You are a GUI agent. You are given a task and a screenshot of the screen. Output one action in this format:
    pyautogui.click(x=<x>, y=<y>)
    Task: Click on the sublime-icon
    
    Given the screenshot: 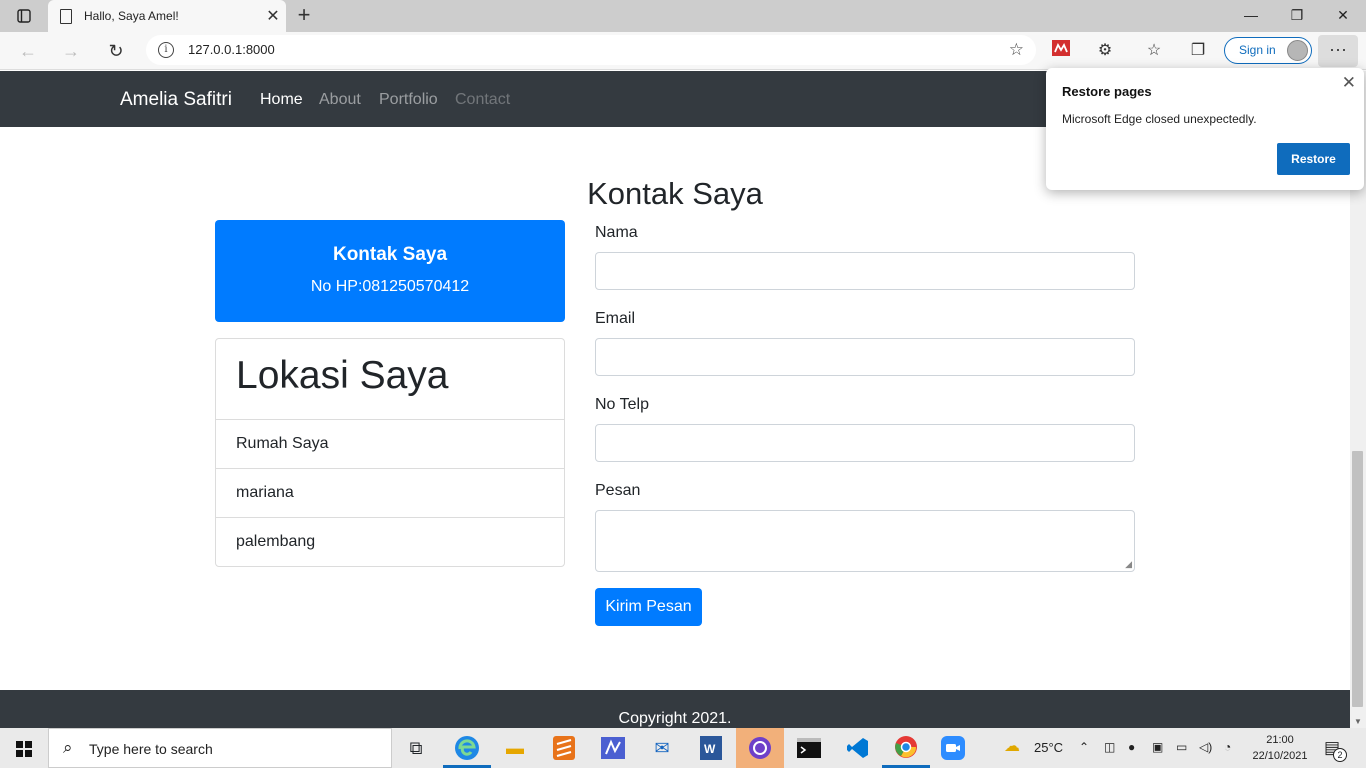 What is the action you would take?
    pyautogui.click(x=564, y=748)
    